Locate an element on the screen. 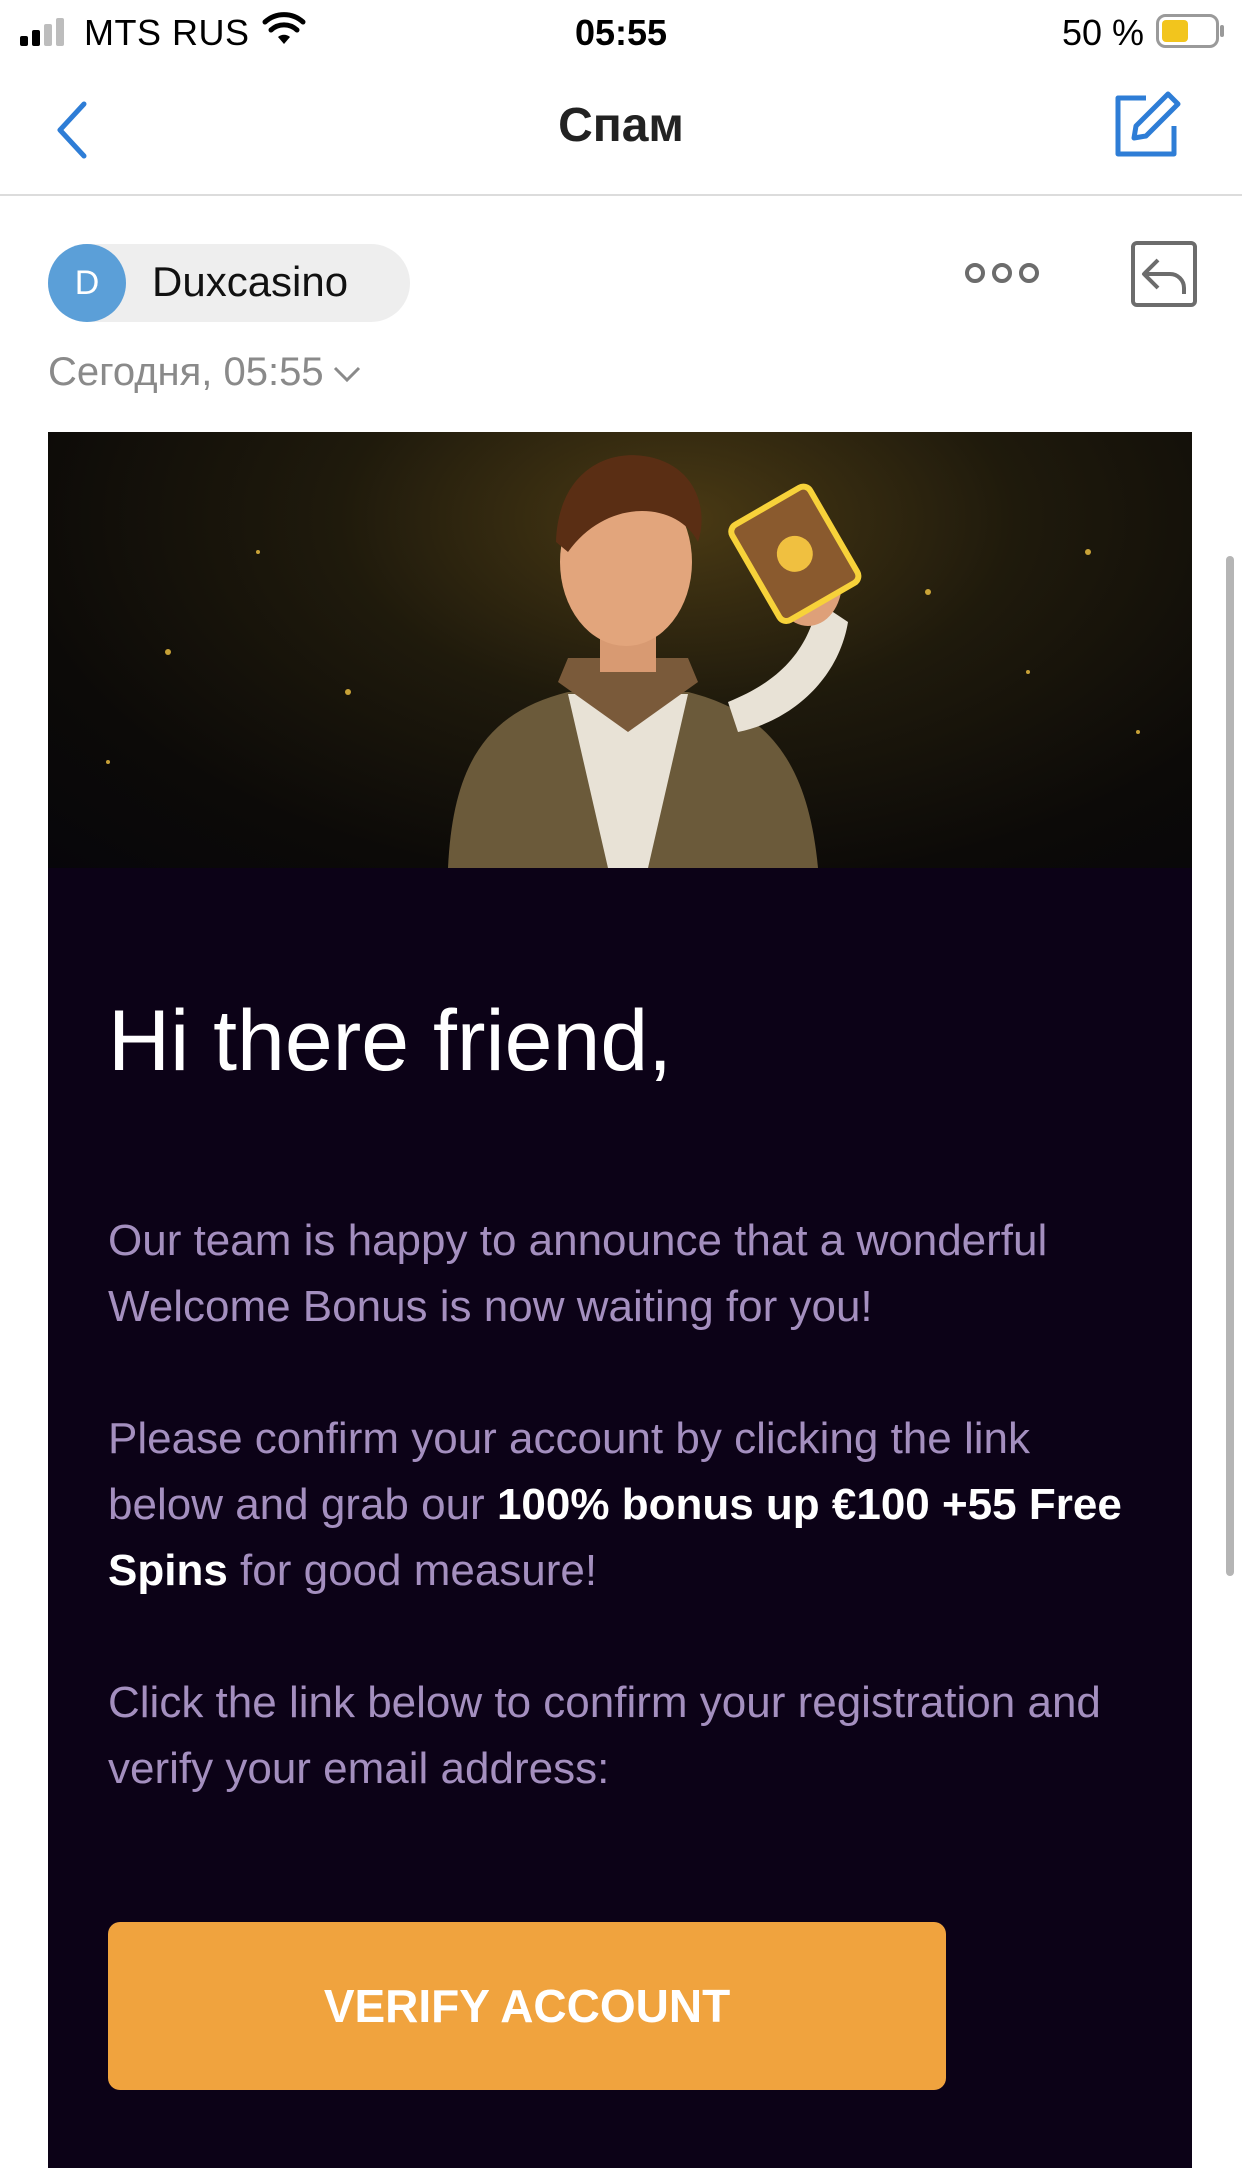 This screenshot has height=2168, width=1242. scrollbar is located at coordinates (1230, 1066).